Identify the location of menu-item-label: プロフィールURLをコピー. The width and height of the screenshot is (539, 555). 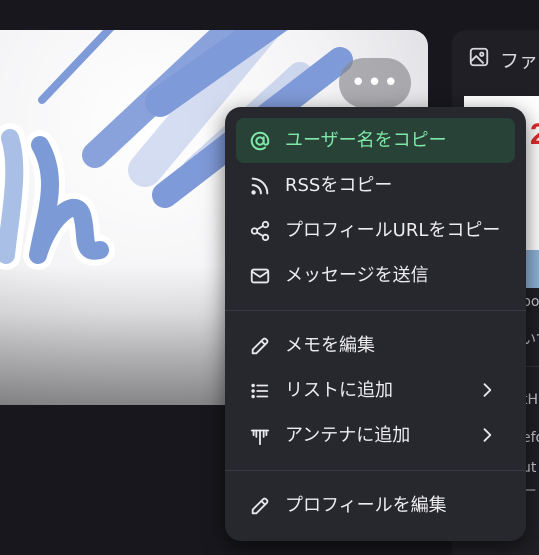
(393, 230).